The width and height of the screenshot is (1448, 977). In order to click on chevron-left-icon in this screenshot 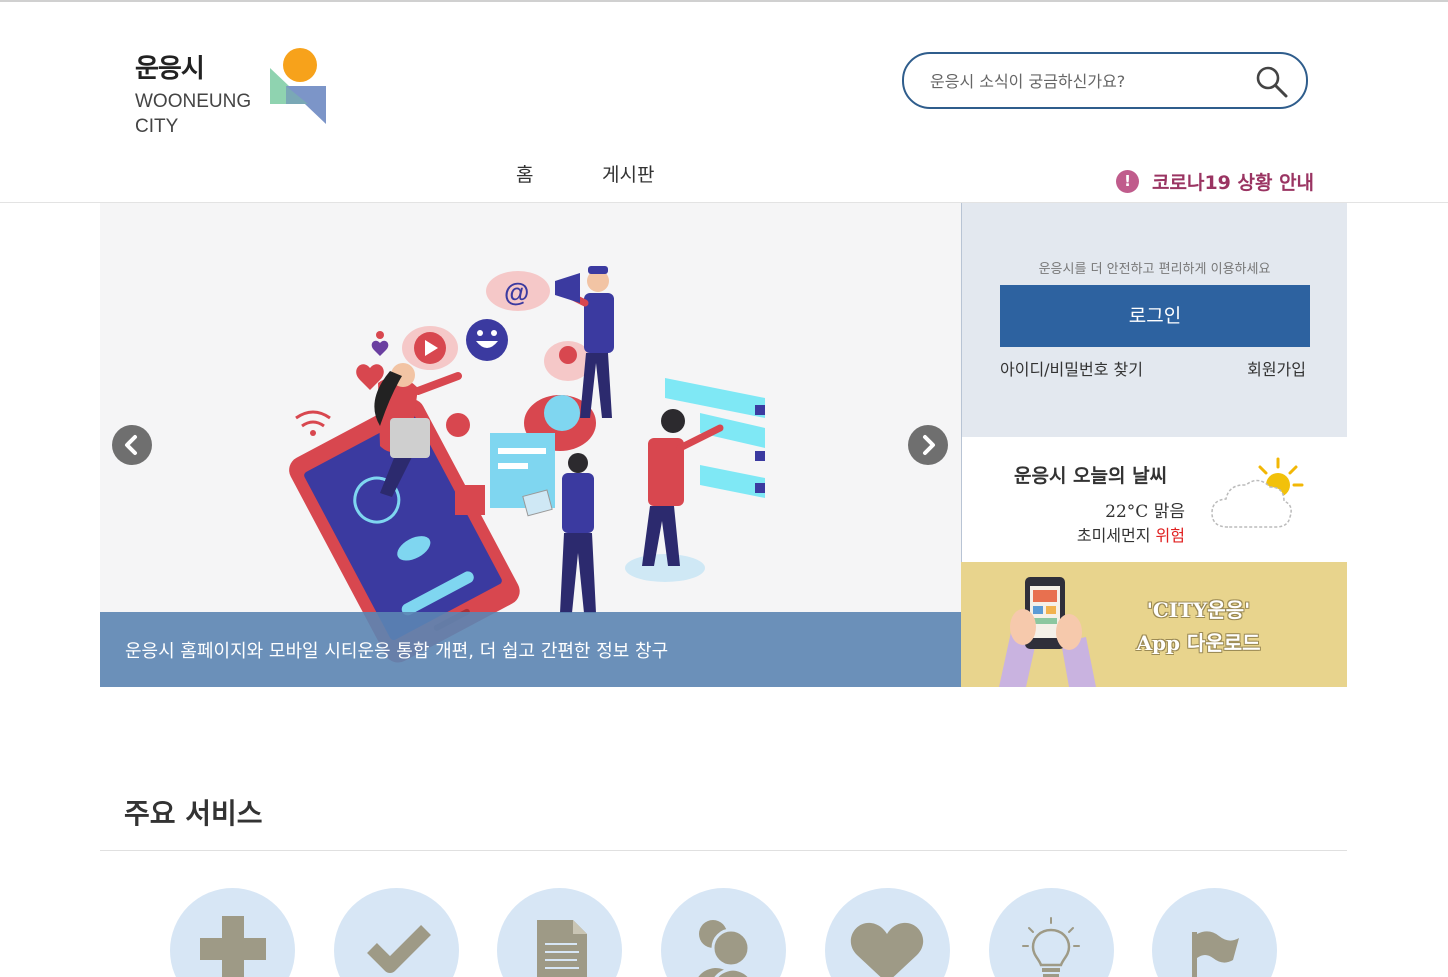, I will do `click(131, 445)`.